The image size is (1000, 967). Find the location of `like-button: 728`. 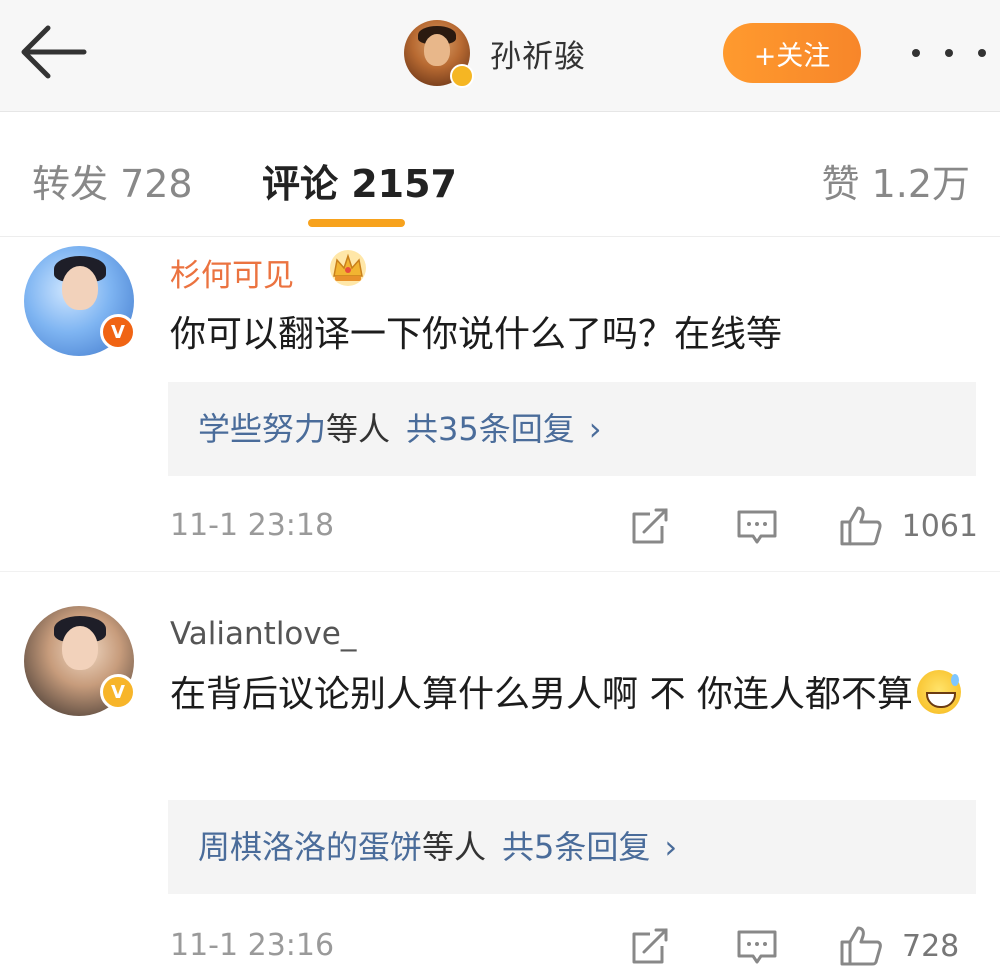

like-button: 728 is located at coordinates (908, 945).